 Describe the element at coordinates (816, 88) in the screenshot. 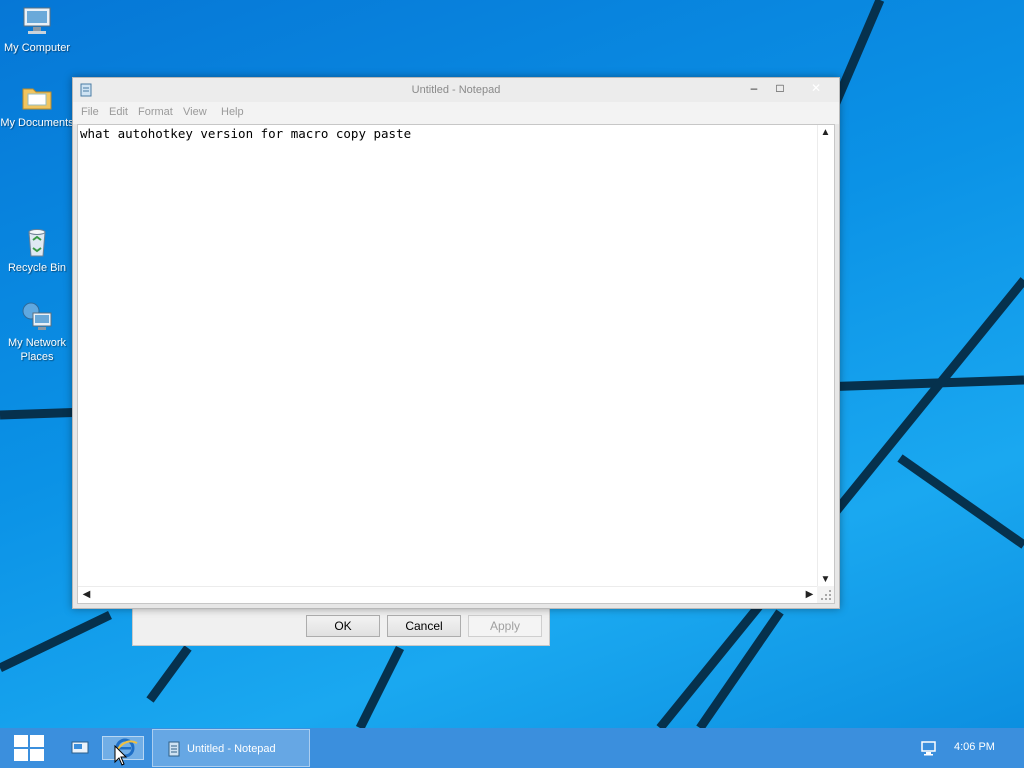

I see `close-button: ✕` at that location.